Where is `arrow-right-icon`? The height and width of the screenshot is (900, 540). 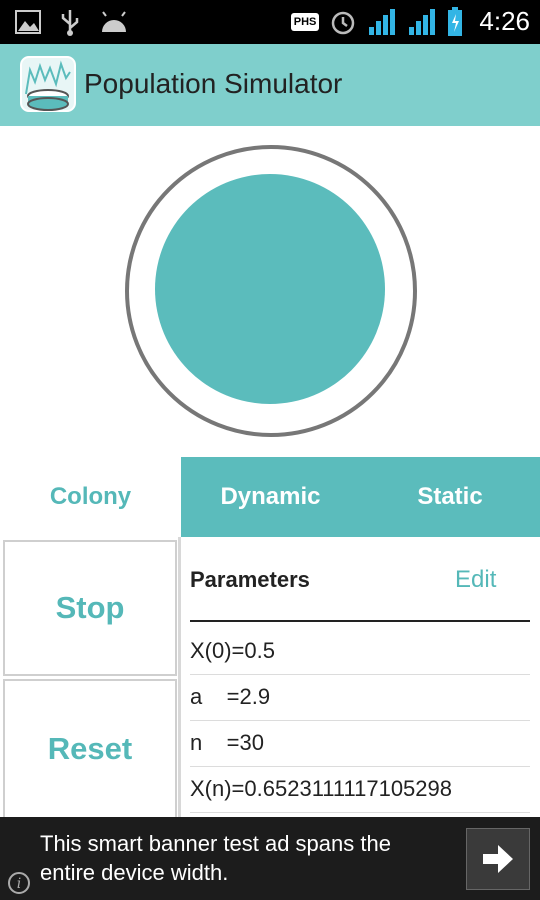
arrow-right-icon is located at coordinates (498, 859).